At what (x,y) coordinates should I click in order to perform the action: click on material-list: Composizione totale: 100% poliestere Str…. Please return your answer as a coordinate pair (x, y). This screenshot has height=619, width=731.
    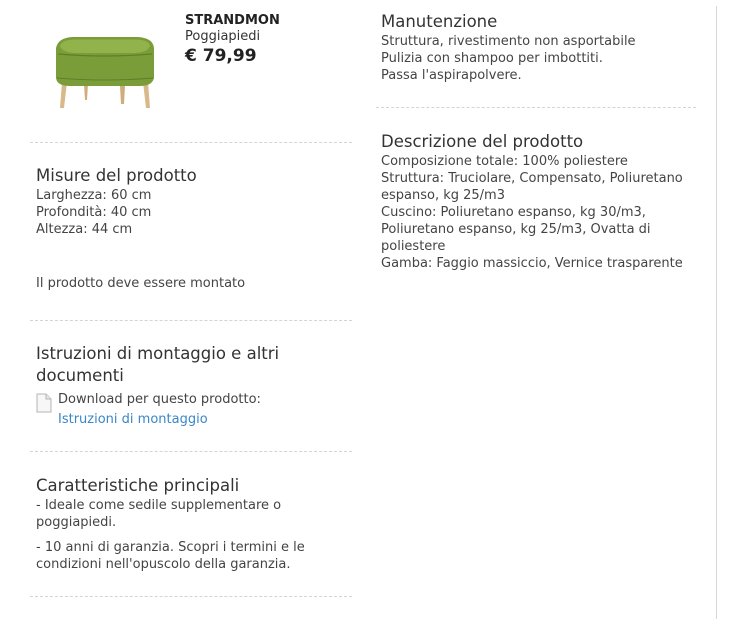
    Looking at the image, I should click on (536, 212).